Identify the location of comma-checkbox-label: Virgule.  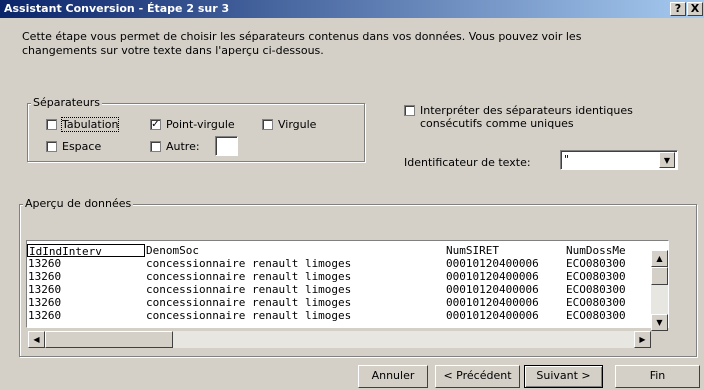
(297, 124).